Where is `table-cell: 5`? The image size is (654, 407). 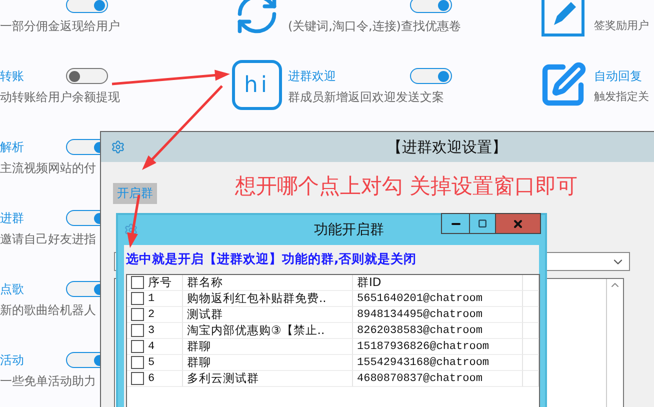
table-cell: 5 is located at coordinates (151, 362).